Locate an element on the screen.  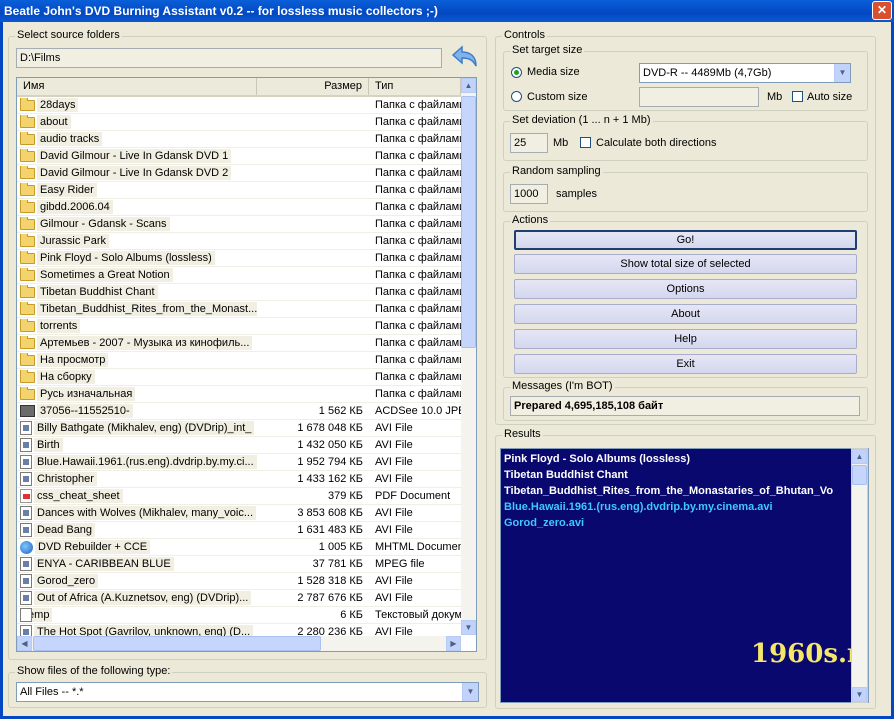
scroll-left-icon: ◀ is located at coordinates (24, 643).